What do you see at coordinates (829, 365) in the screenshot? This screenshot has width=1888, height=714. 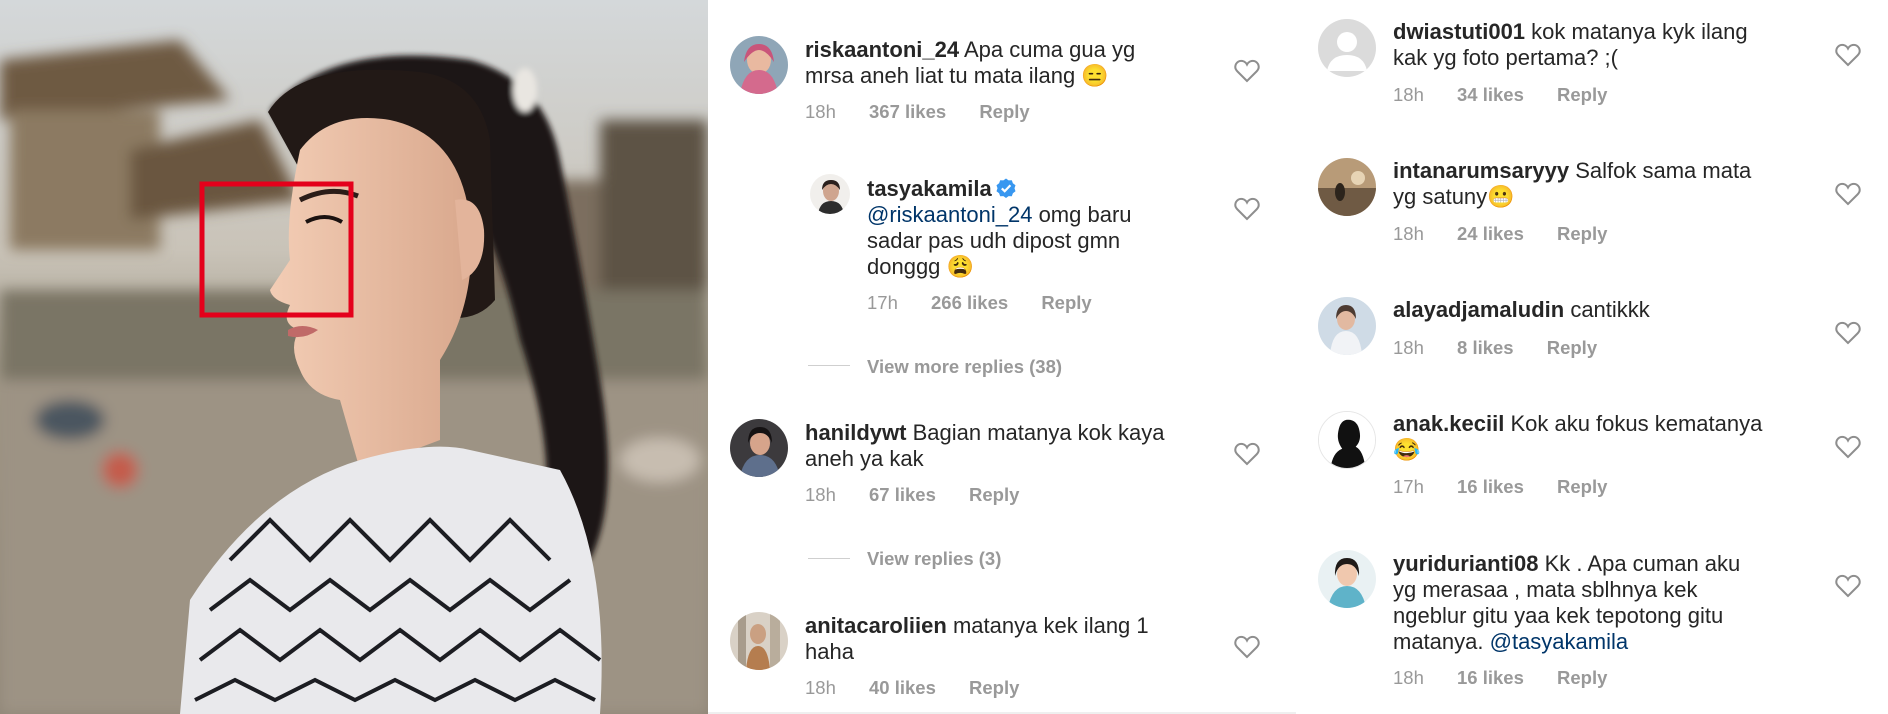 I see `divider-line` at bounding box center [829, 365].